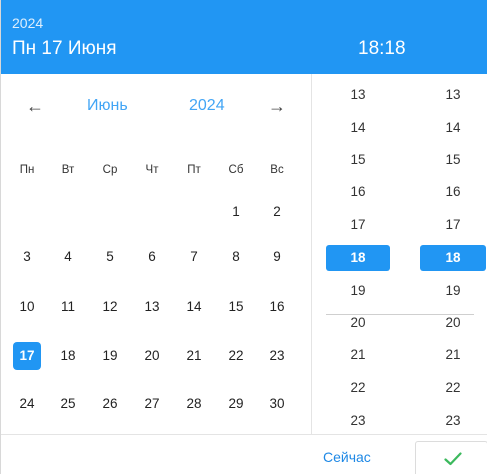 The width and height of the screenshot is (487, 474). What do you see at coordinates (35, 106) in the screenshot?
I see `prev-month-button: ←` at bounding box center [35, 106].